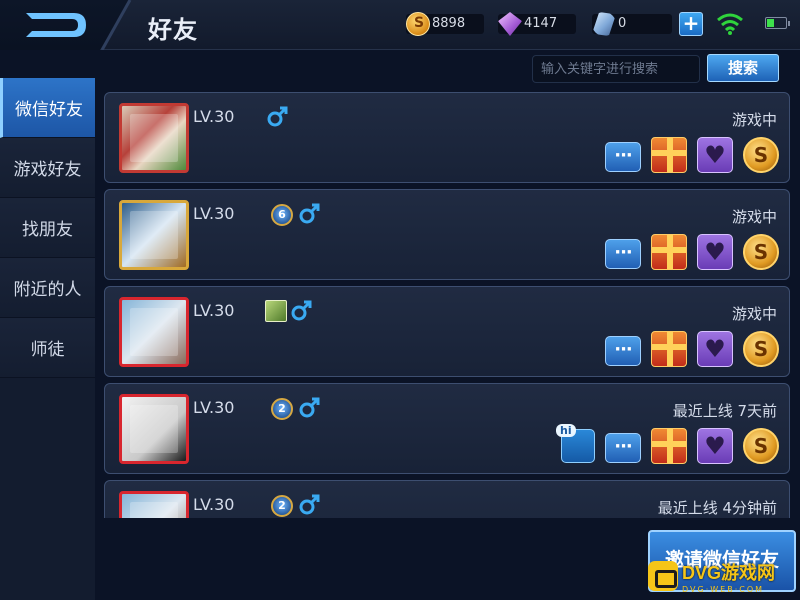  I want to click on watermark-text: DVG游戏网, so click(729, 572).